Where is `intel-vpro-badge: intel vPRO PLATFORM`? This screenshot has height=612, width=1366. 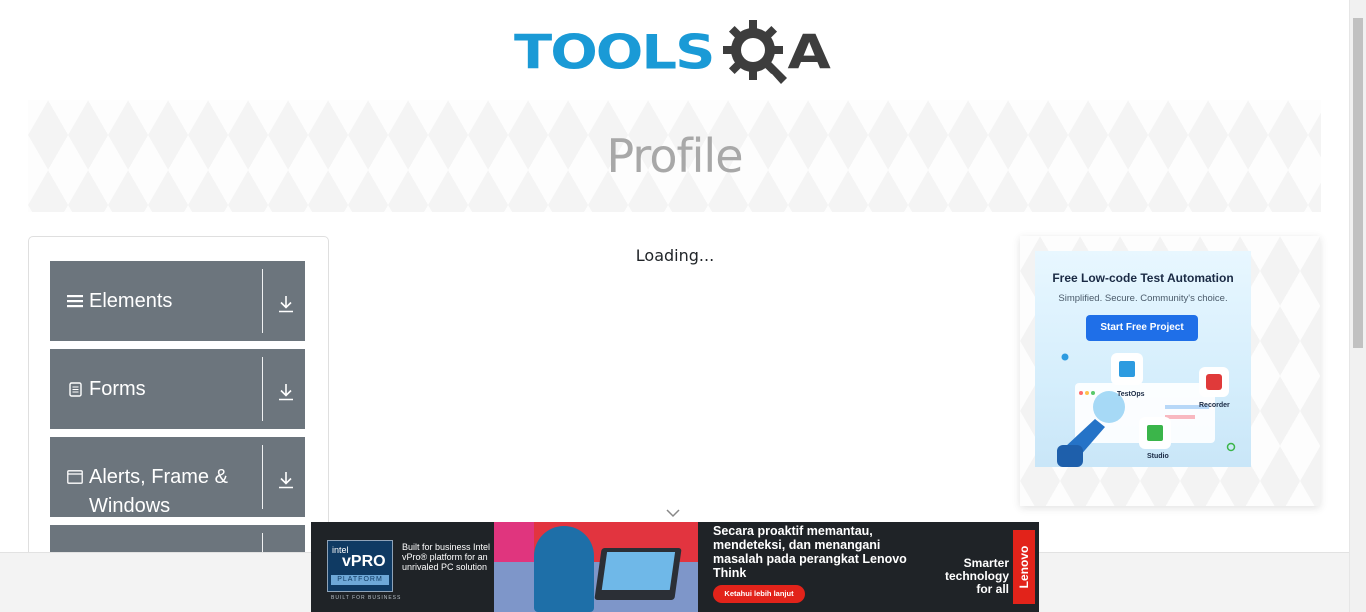
intel-vpro-badge: intel vPRO PLATFORM is located at coordinates (360, 566).